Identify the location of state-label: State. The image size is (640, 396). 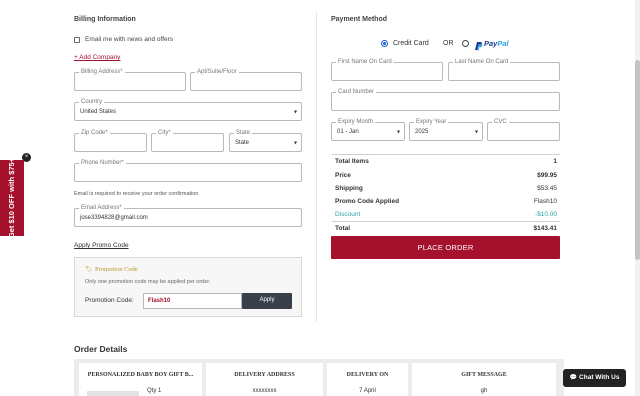
(243, 133).